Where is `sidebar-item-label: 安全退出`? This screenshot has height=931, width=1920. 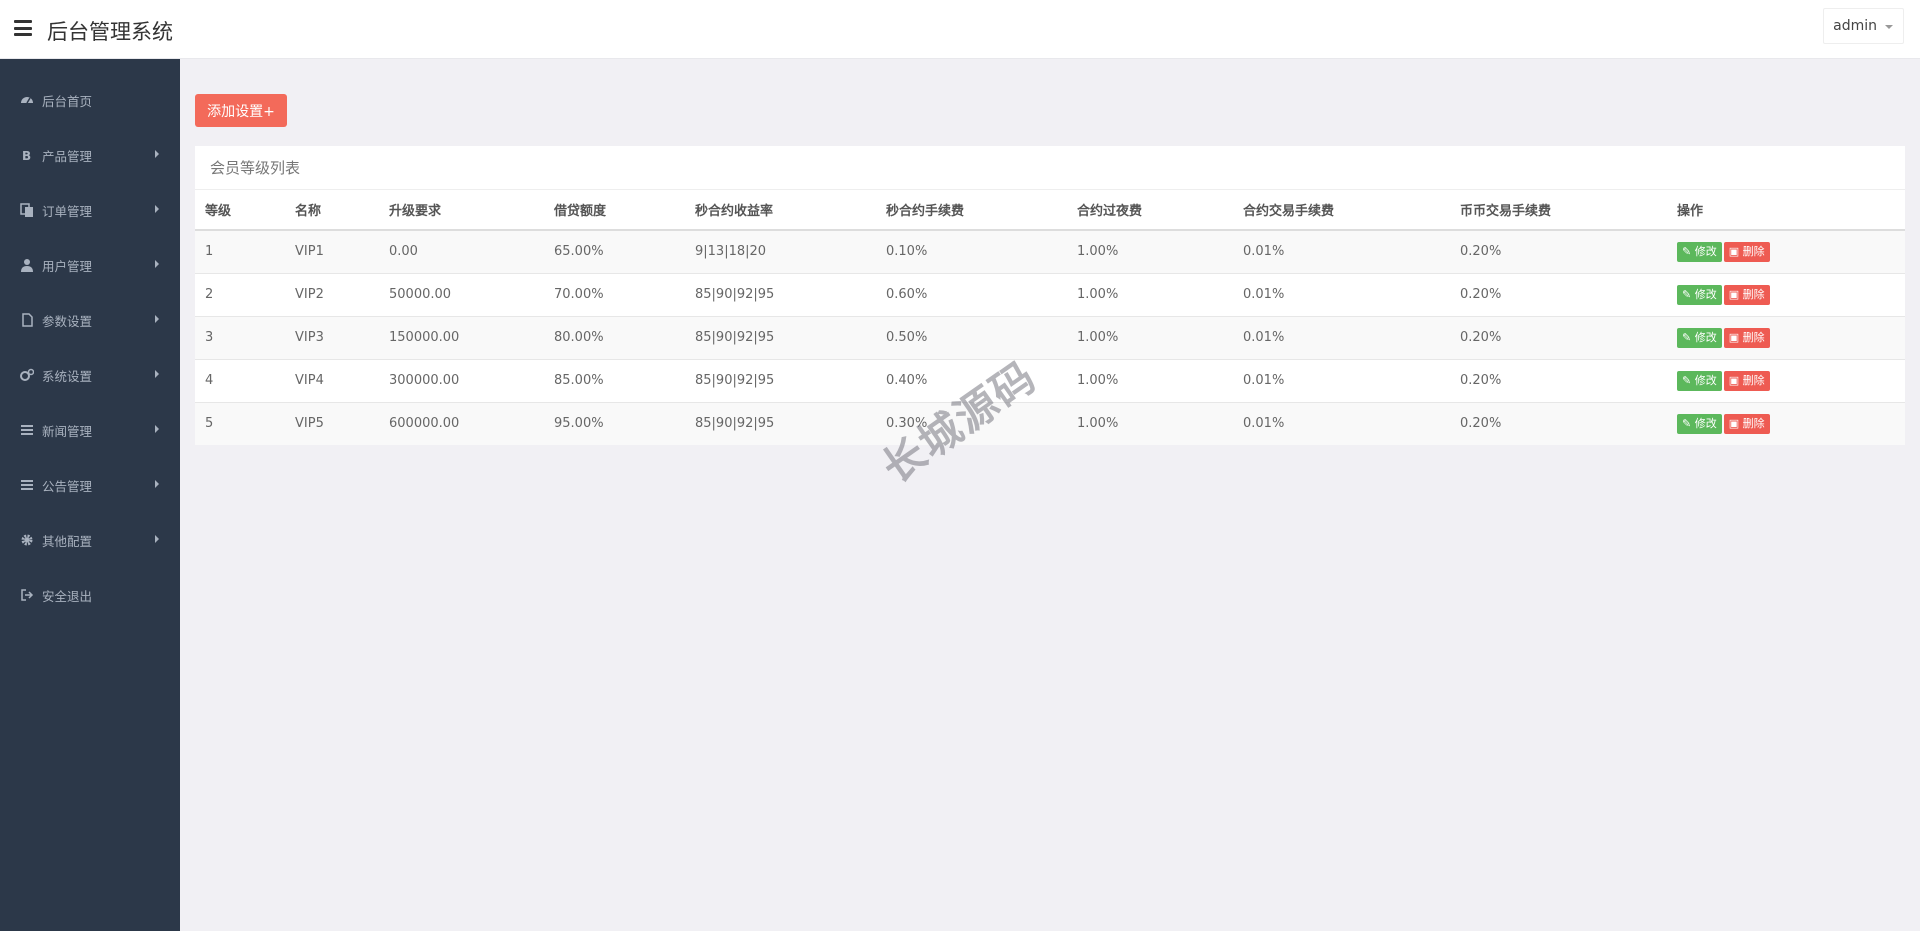
sidebar-item-label: 安全退出 is located at coordinates (67, 596).